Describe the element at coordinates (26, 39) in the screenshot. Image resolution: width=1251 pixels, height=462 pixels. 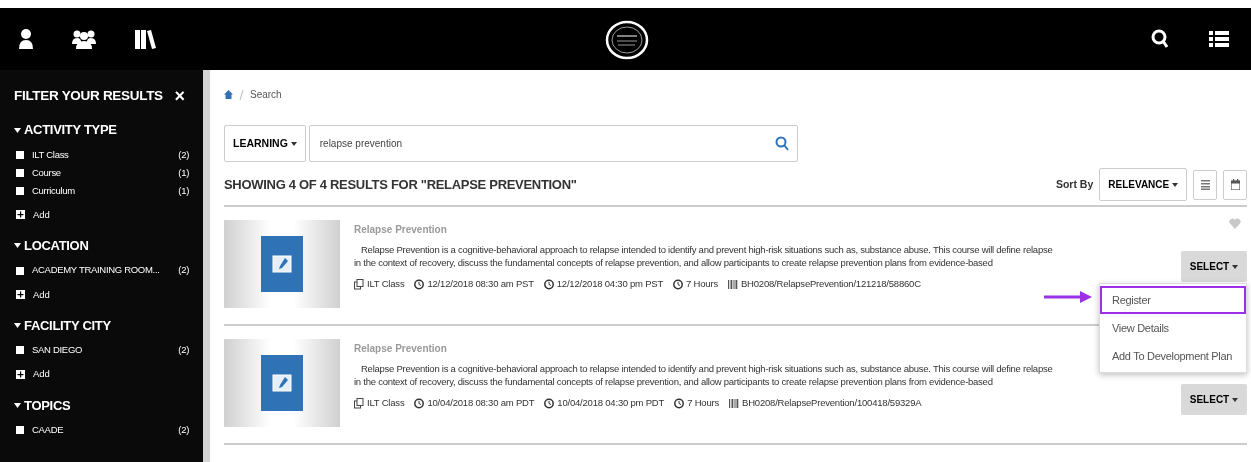
I see `person-icon` at that location.